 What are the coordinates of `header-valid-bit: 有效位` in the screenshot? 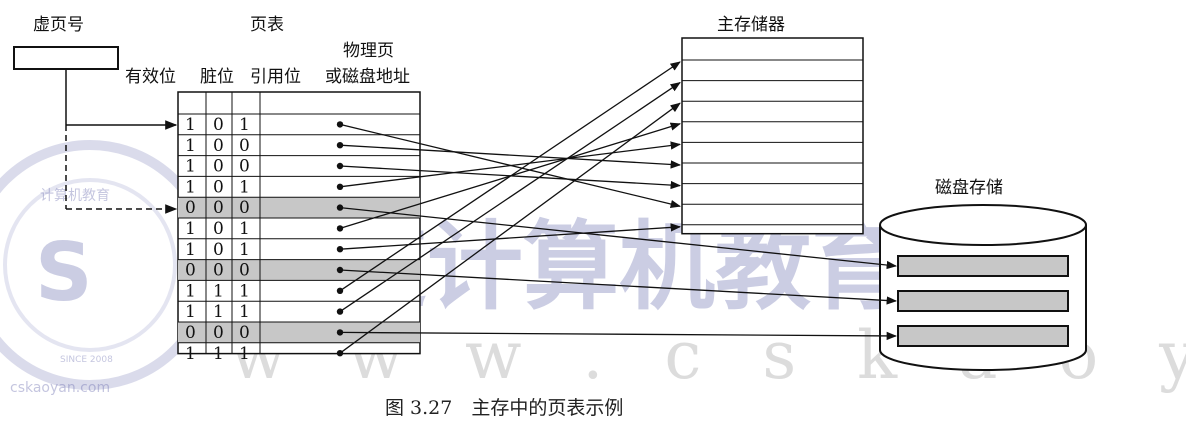 It's located at (150, 77).